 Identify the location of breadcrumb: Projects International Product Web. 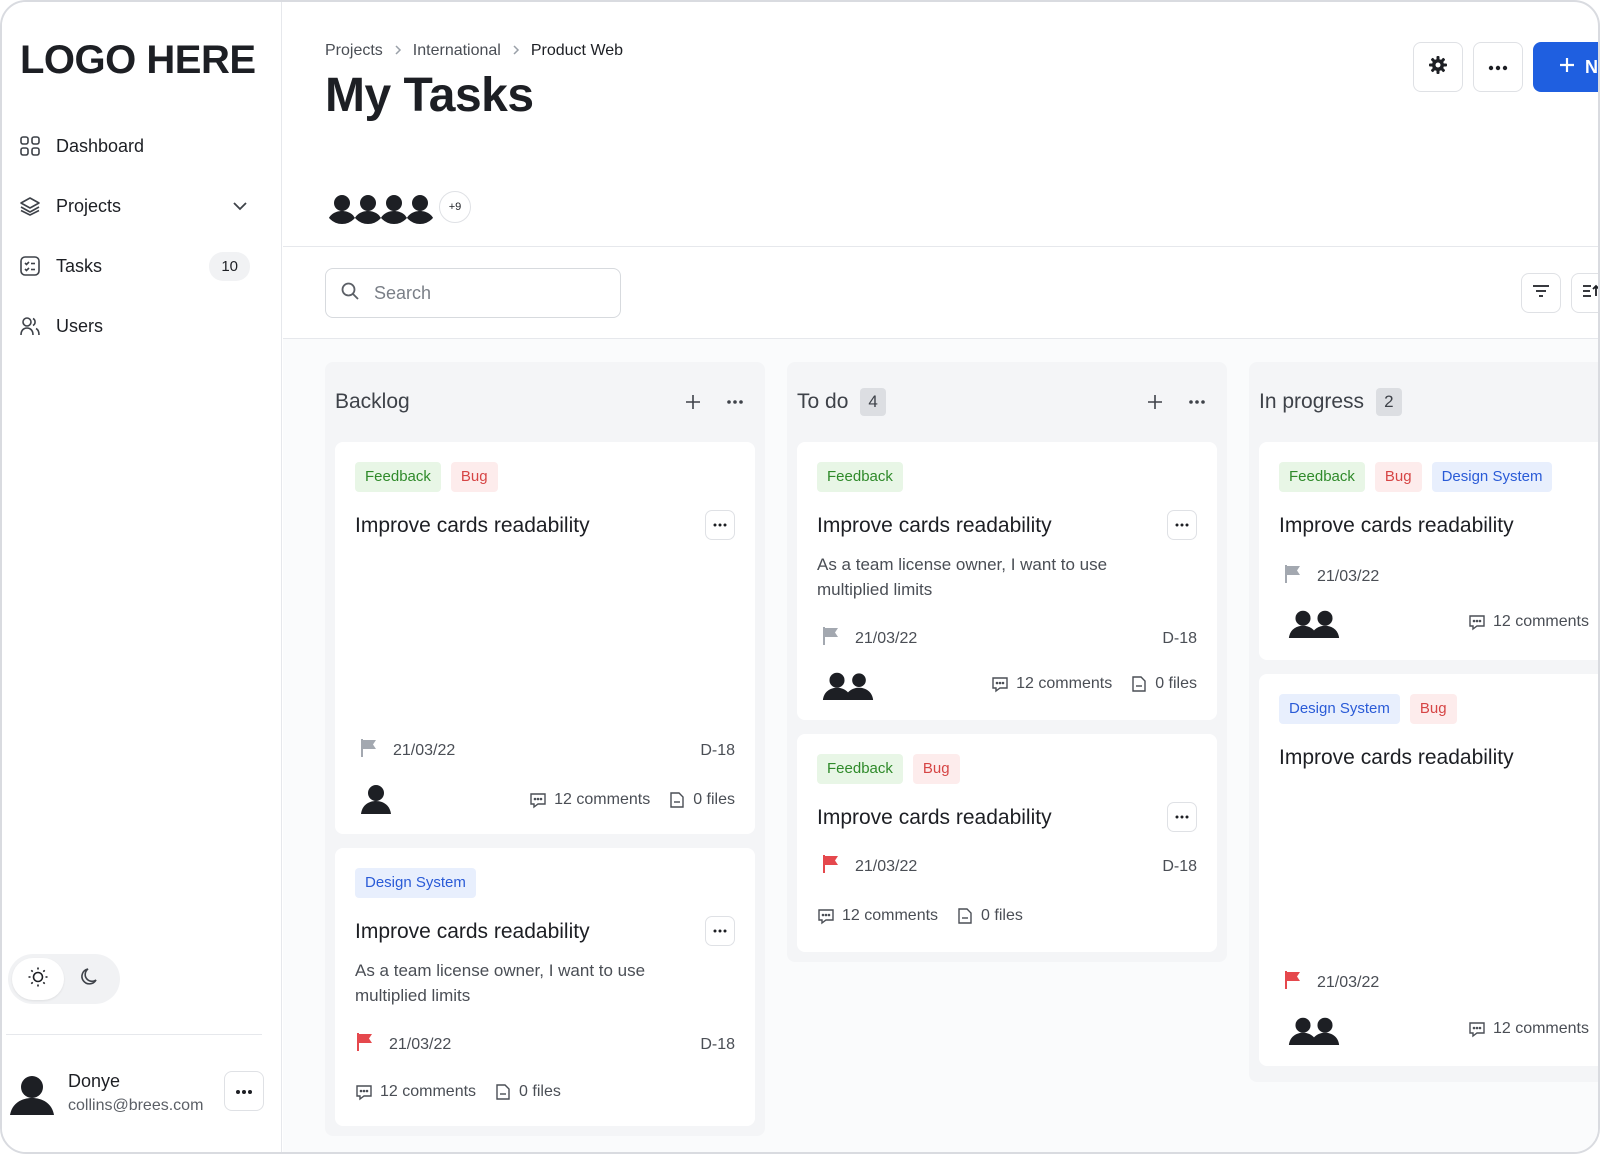
(474, 51).